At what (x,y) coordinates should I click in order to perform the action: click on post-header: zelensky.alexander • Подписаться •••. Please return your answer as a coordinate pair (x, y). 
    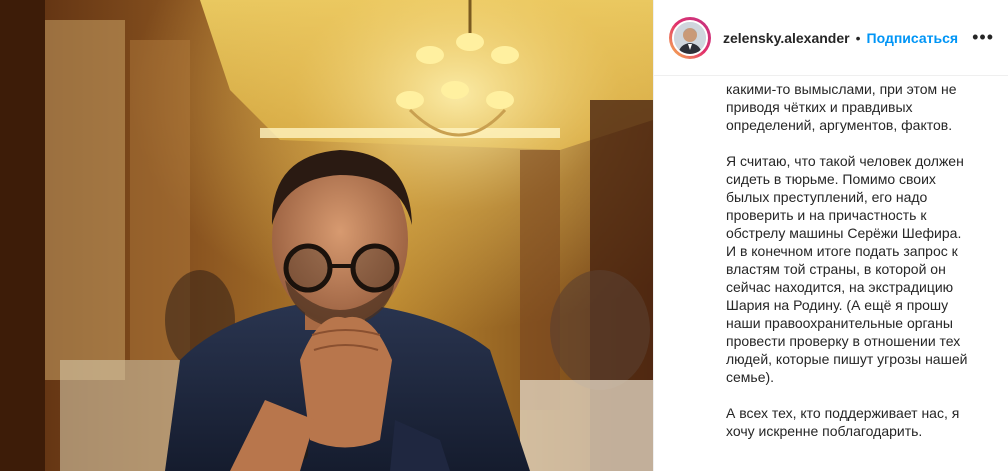
    Looking at the image, I should click on (831, 38).